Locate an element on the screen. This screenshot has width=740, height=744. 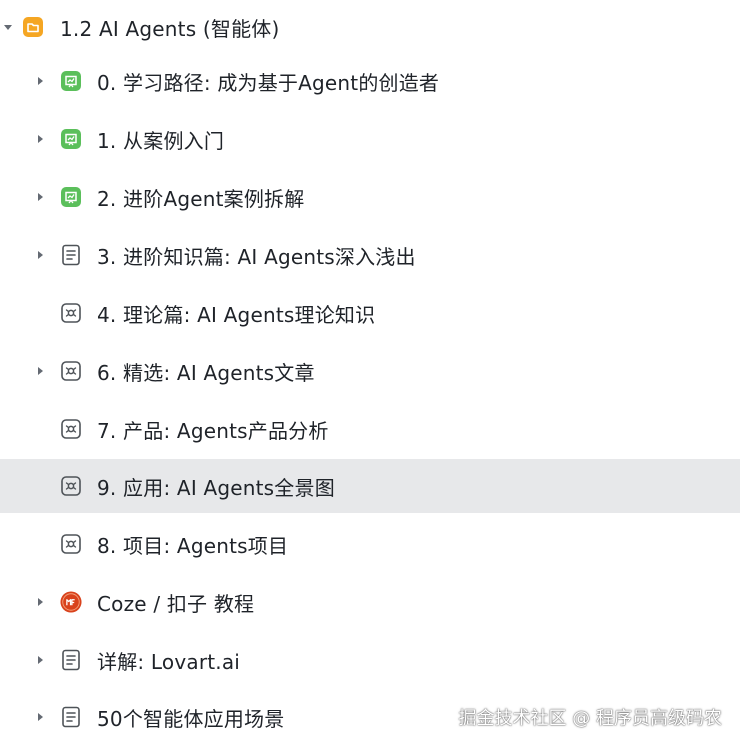
tree-item-theory: 4. 理论篇: AI Agents理论知识 is located at coordinates (370, 313).